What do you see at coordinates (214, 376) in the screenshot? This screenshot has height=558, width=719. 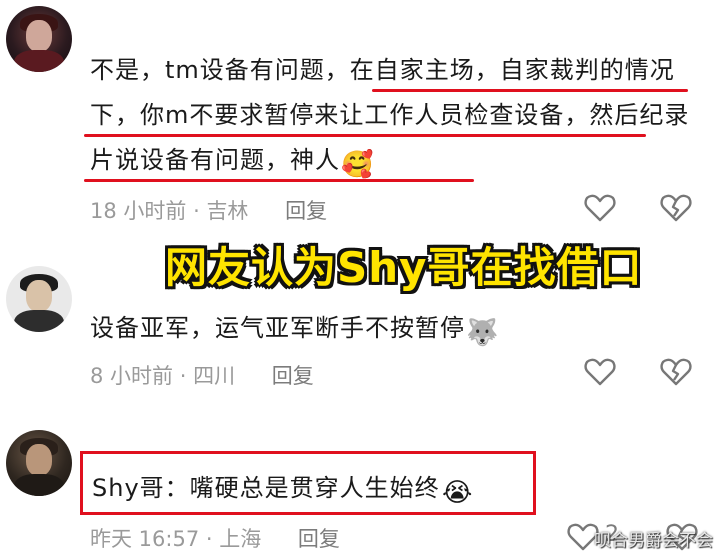 I see `comment-location: 四川` at bounding box center [214, 376].